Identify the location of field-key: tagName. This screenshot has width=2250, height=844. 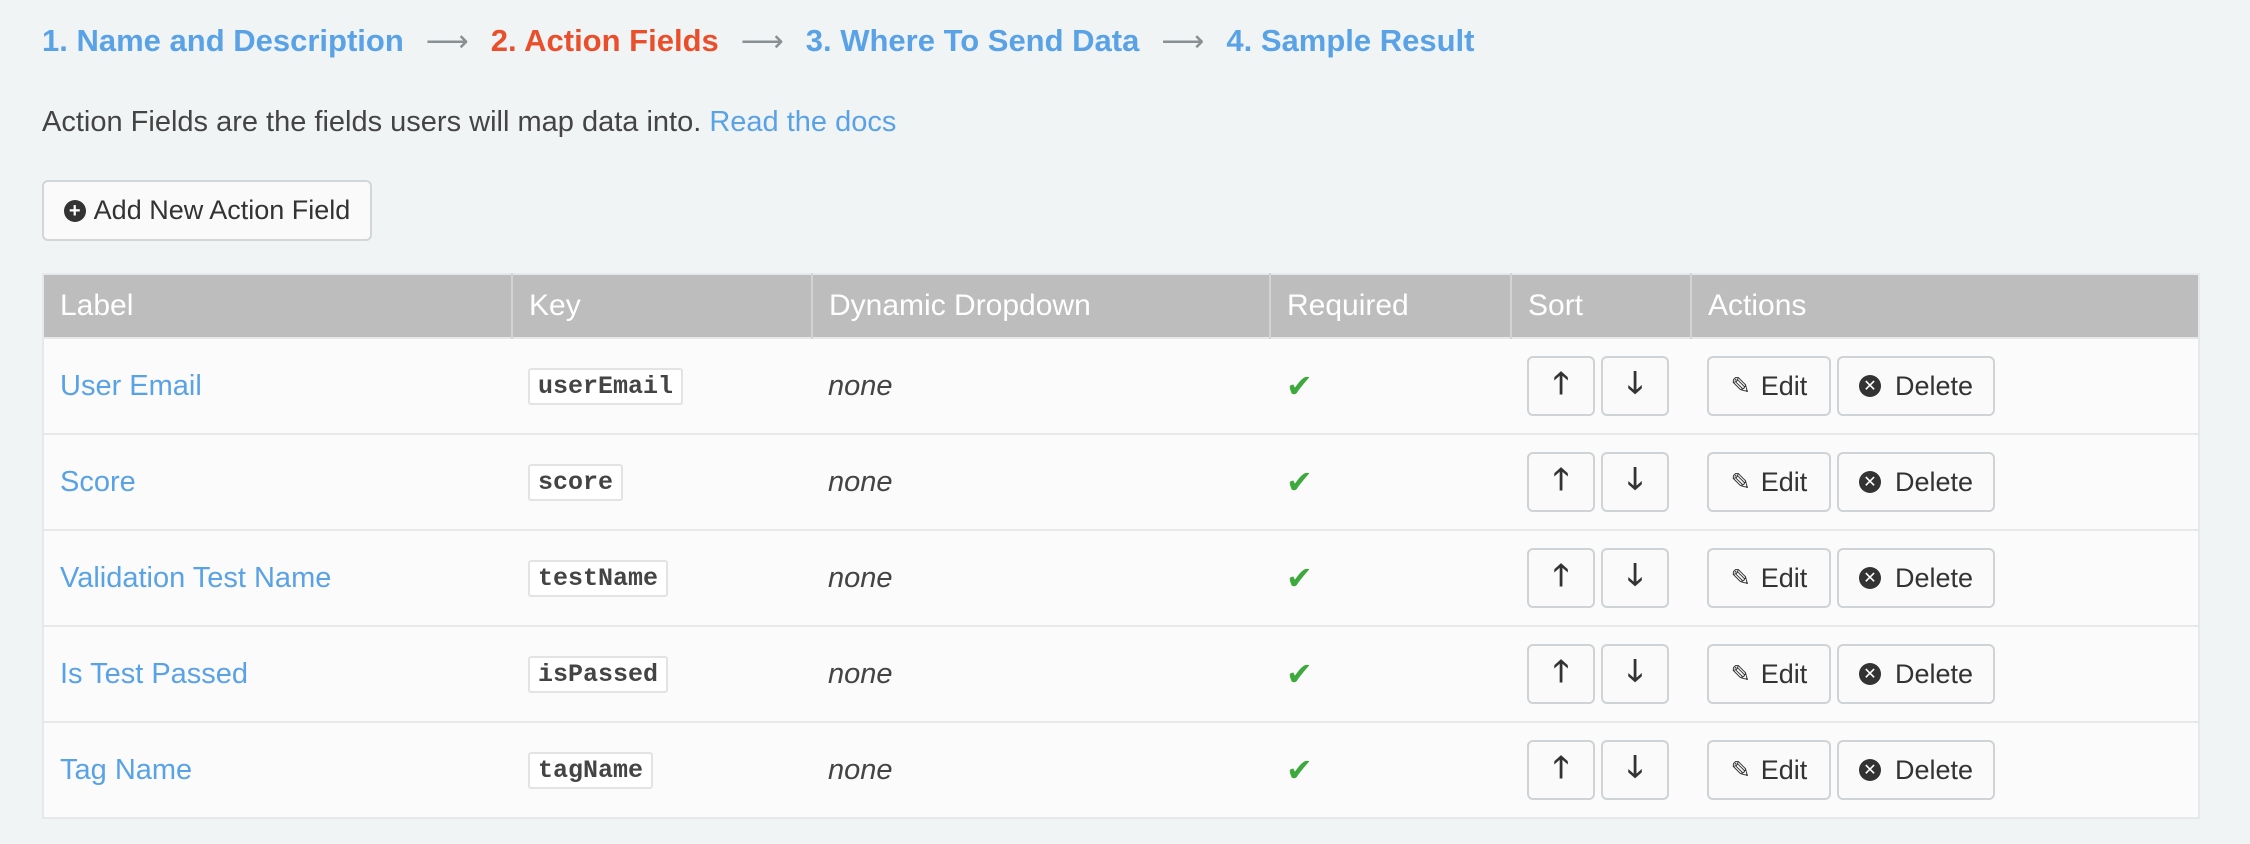
(591, 770).